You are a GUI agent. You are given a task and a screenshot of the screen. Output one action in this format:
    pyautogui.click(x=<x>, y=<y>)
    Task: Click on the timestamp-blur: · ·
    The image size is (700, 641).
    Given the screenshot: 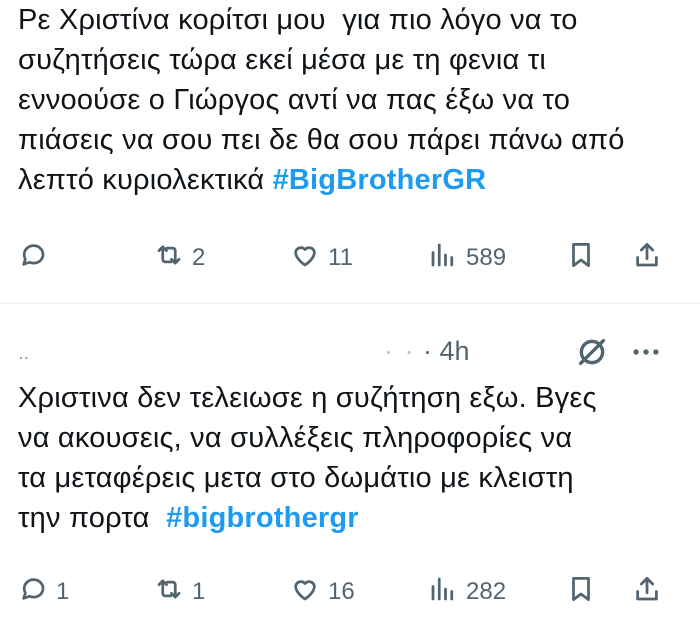 What is the action you would take?
    pyautogui.click(x=400, y=351)
    